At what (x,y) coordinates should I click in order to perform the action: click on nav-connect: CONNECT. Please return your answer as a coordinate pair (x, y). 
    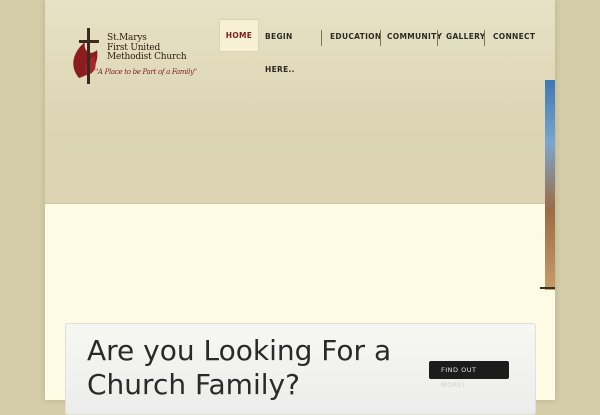
    Looking at the image, I should click on (514, 36).